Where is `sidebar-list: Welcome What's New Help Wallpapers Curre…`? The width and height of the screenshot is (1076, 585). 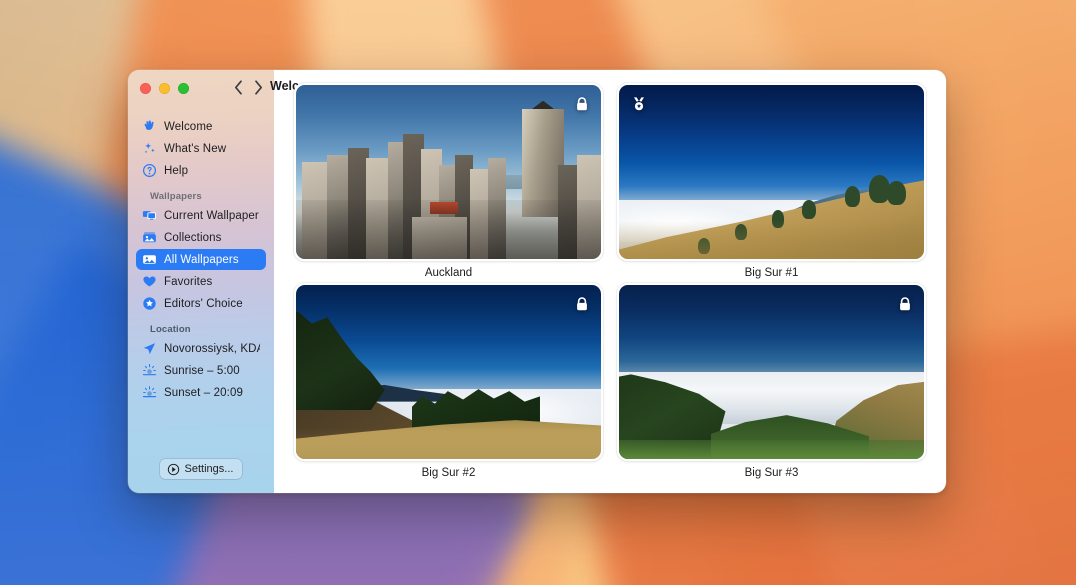 sidebar-list: Welcome What's New Help Wallpapers Curre… is located at coordinates (201, 253).